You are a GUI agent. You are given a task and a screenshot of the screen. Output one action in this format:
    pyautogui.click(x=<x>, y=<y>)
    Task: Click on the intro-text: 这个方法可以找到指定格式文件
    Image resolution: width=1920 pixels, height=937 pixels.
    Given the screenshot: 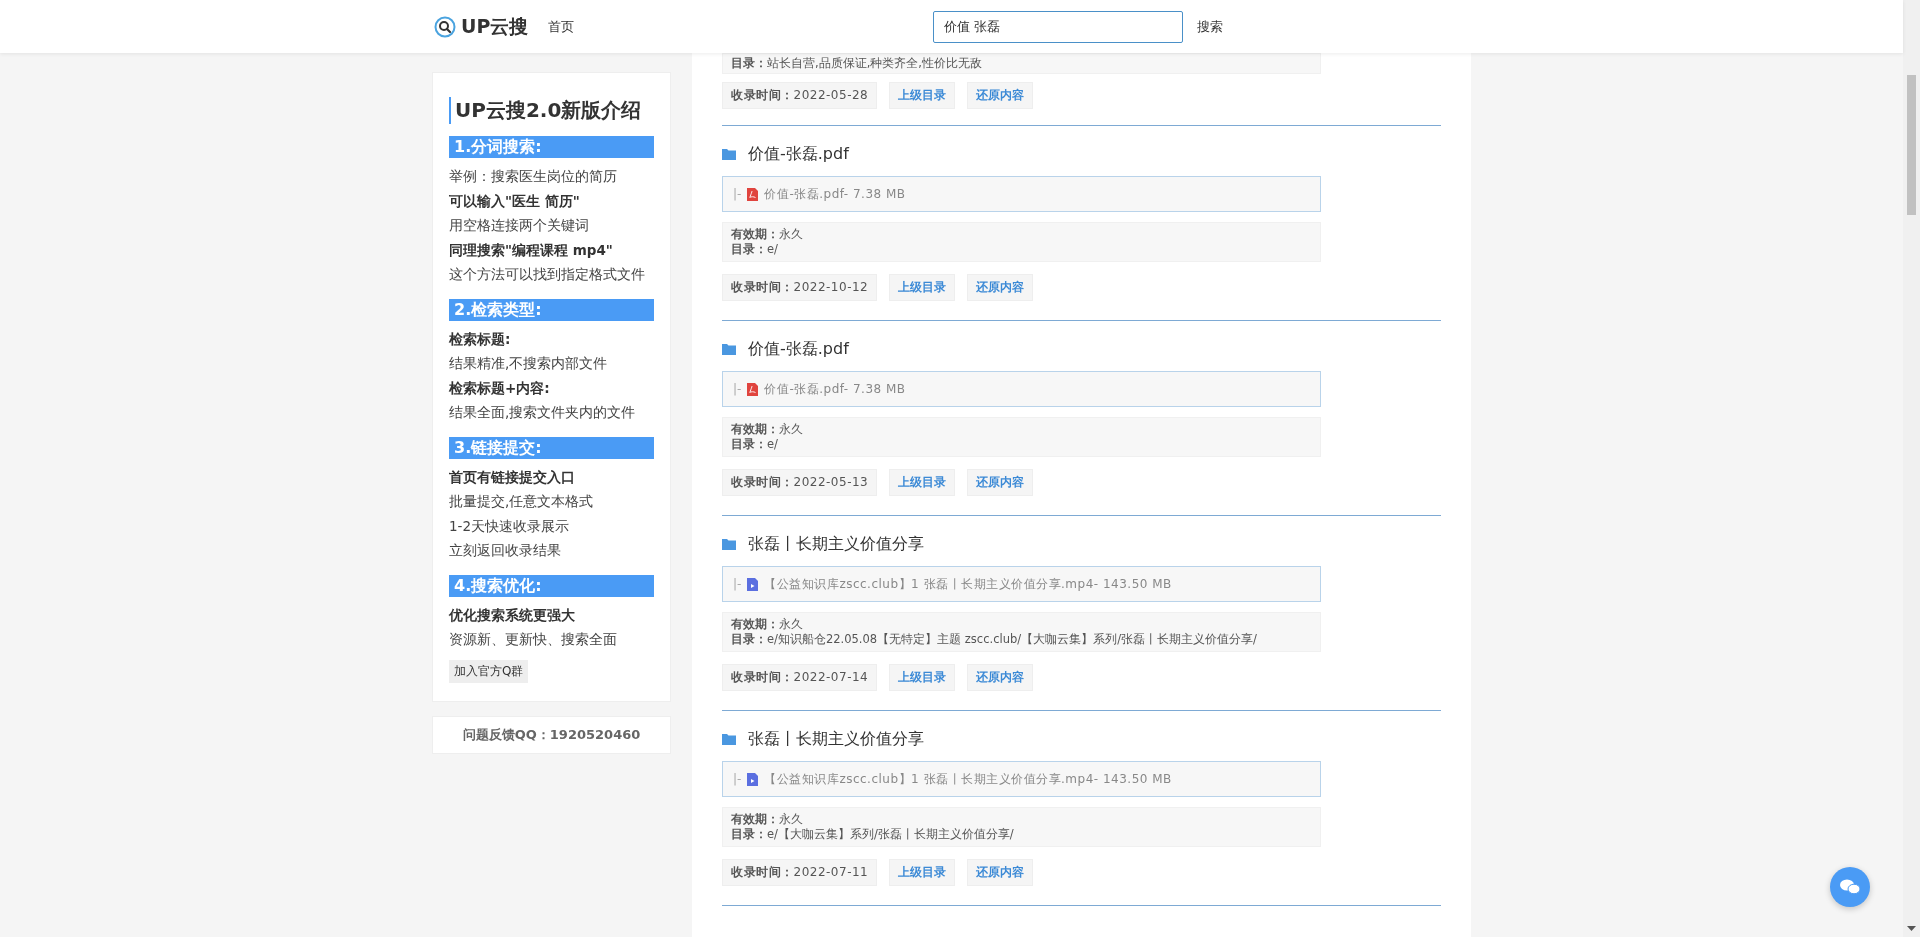 What is the action you would take?
    pyautogui.click(x=547, y=274)
    